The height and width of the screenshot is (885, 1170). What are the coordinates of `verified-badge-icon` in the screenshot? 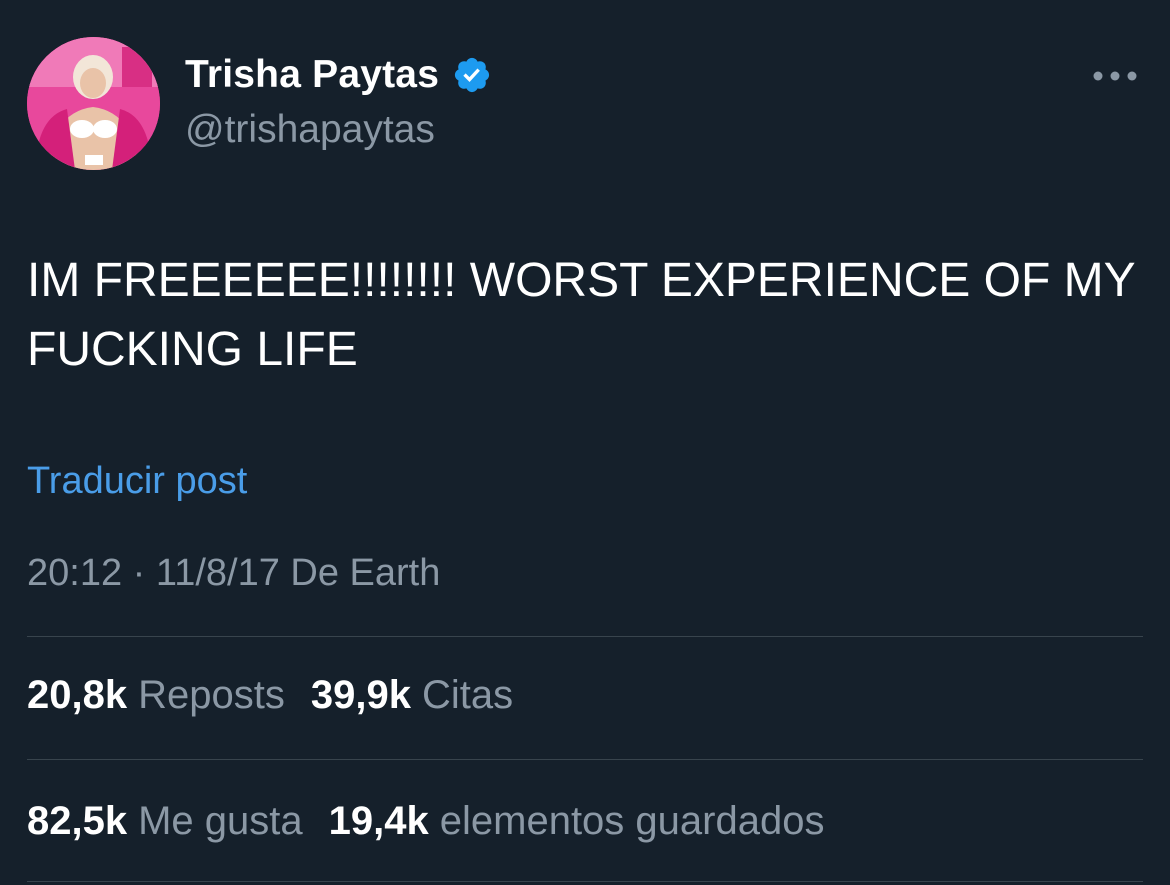 It's located at (472, 75).